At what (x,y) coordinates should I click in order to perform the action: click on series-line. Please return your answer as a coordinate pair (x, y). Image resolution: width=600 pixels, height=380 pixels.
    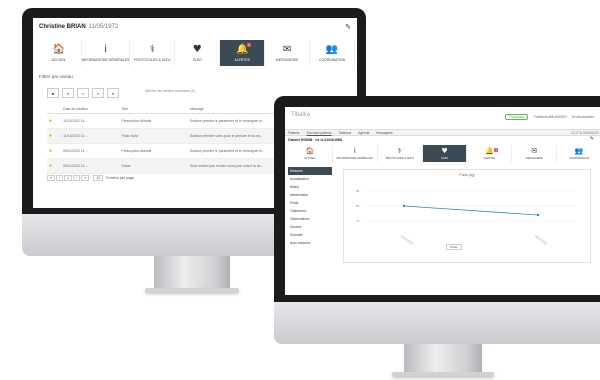
    Looking at the image, I should click on (471, 210).